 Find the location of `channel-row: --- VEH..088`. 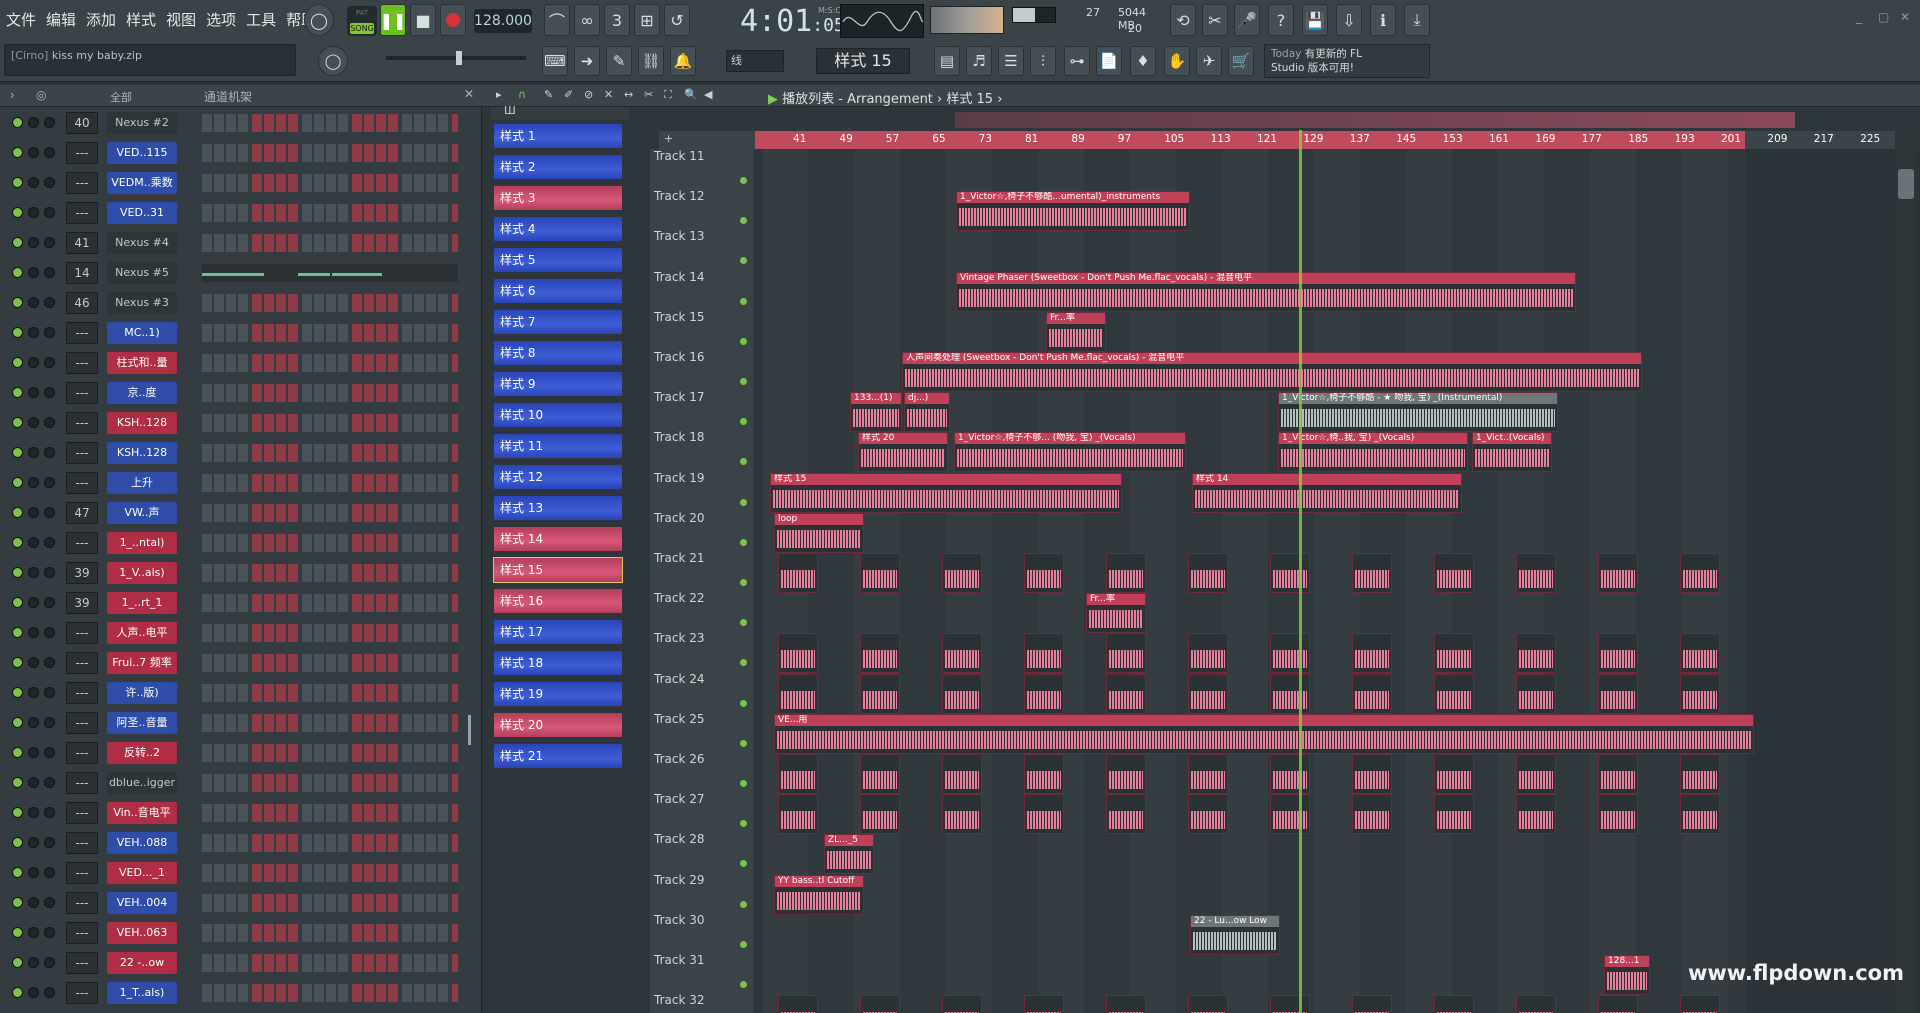

channel-row: --- VEH..088 is located at coordinates (239, 843).